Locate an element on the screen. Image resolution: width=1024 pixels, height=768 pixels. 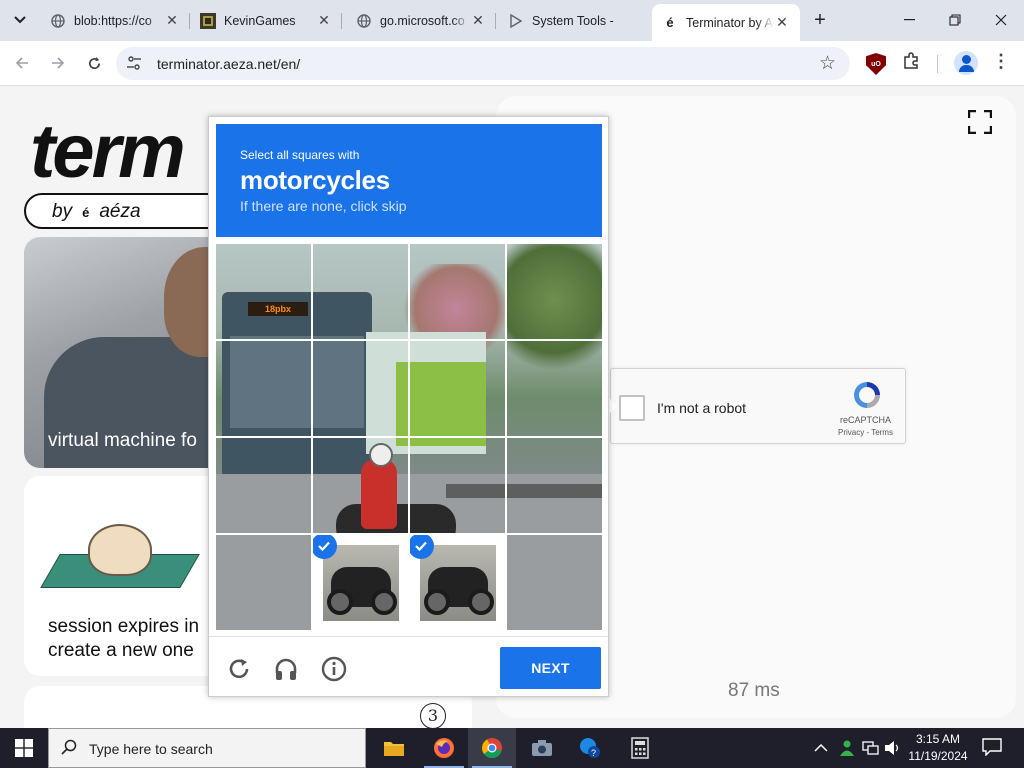
minimize-button is located at coordinates (909, 20).